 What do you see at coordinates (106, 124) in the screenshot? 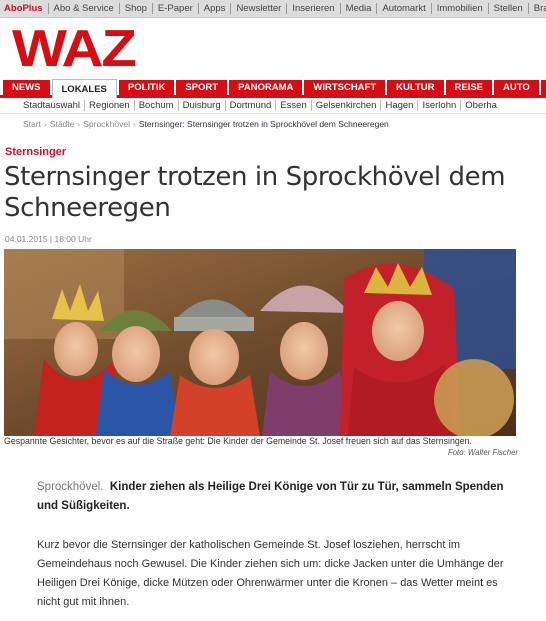
I see `breadcrumb-sprockhoevel: Sprockhövel` at bounding box center [106, 124].